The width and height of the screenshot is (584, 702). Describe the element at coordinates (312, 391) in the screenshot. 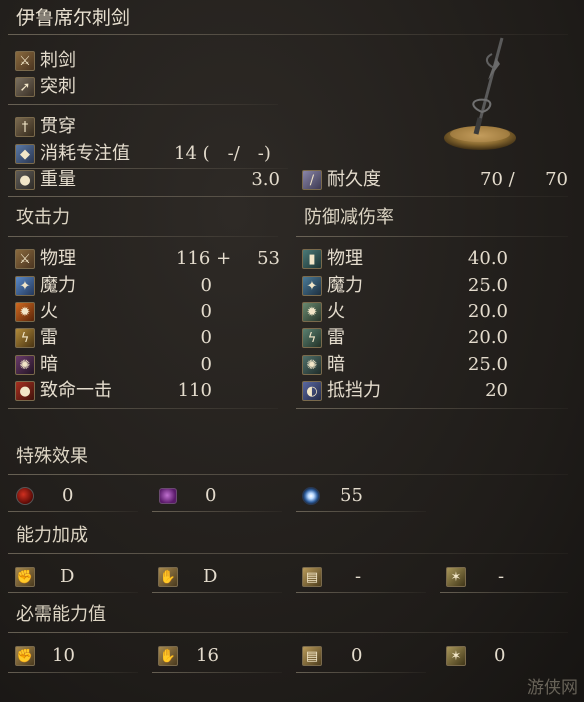

I see `guard-boost-icon: ◐` at that location.